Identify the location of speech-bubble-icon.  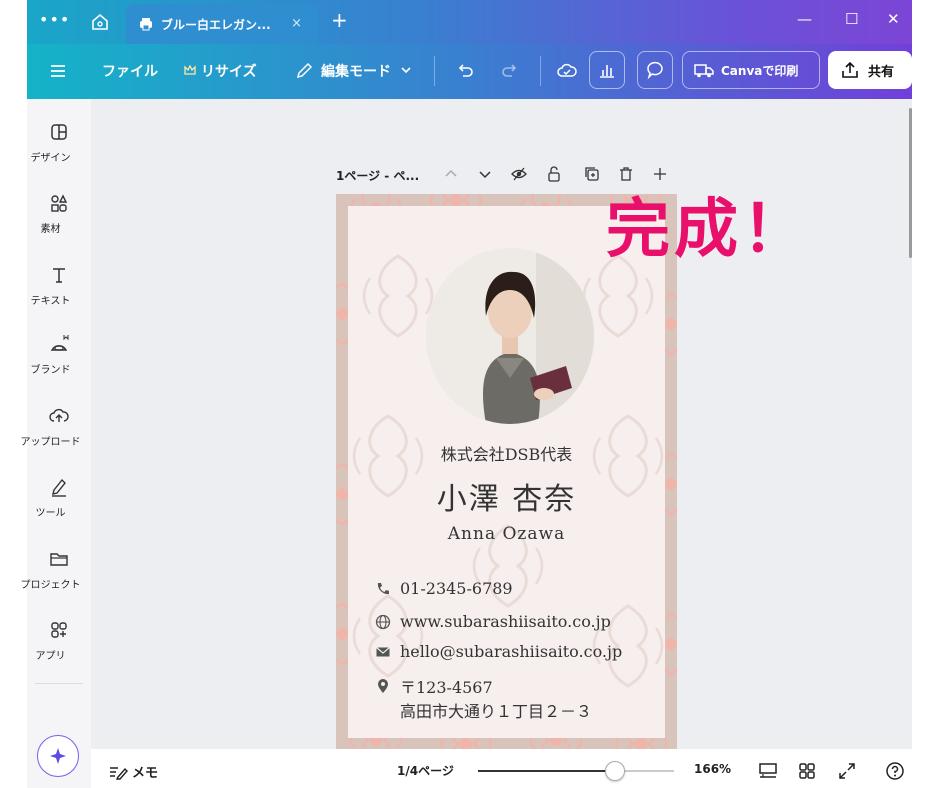
(655, 70).